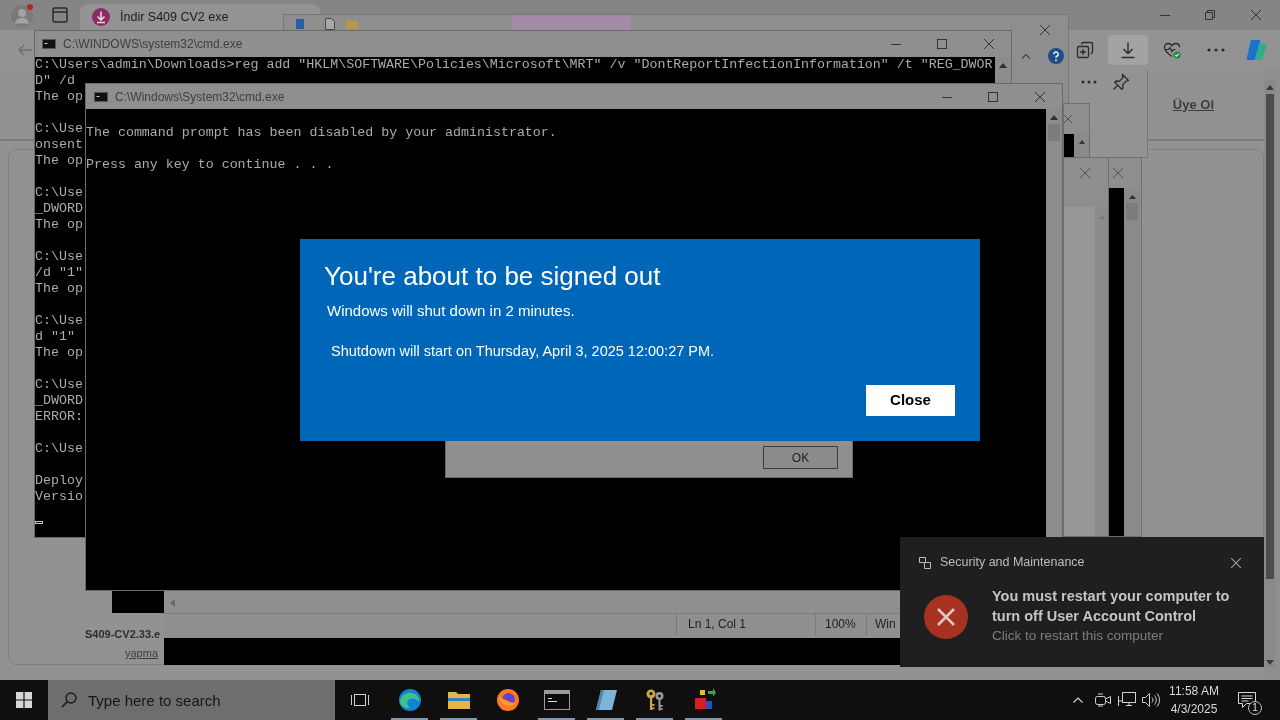 The width and height of the screenshot is (1280, 720). What do you see at coordinates (451, 311) in the screenshot?
I see `dialog-message: Windows will shut down in 2 minutes.` at bounding box center [451, 311].